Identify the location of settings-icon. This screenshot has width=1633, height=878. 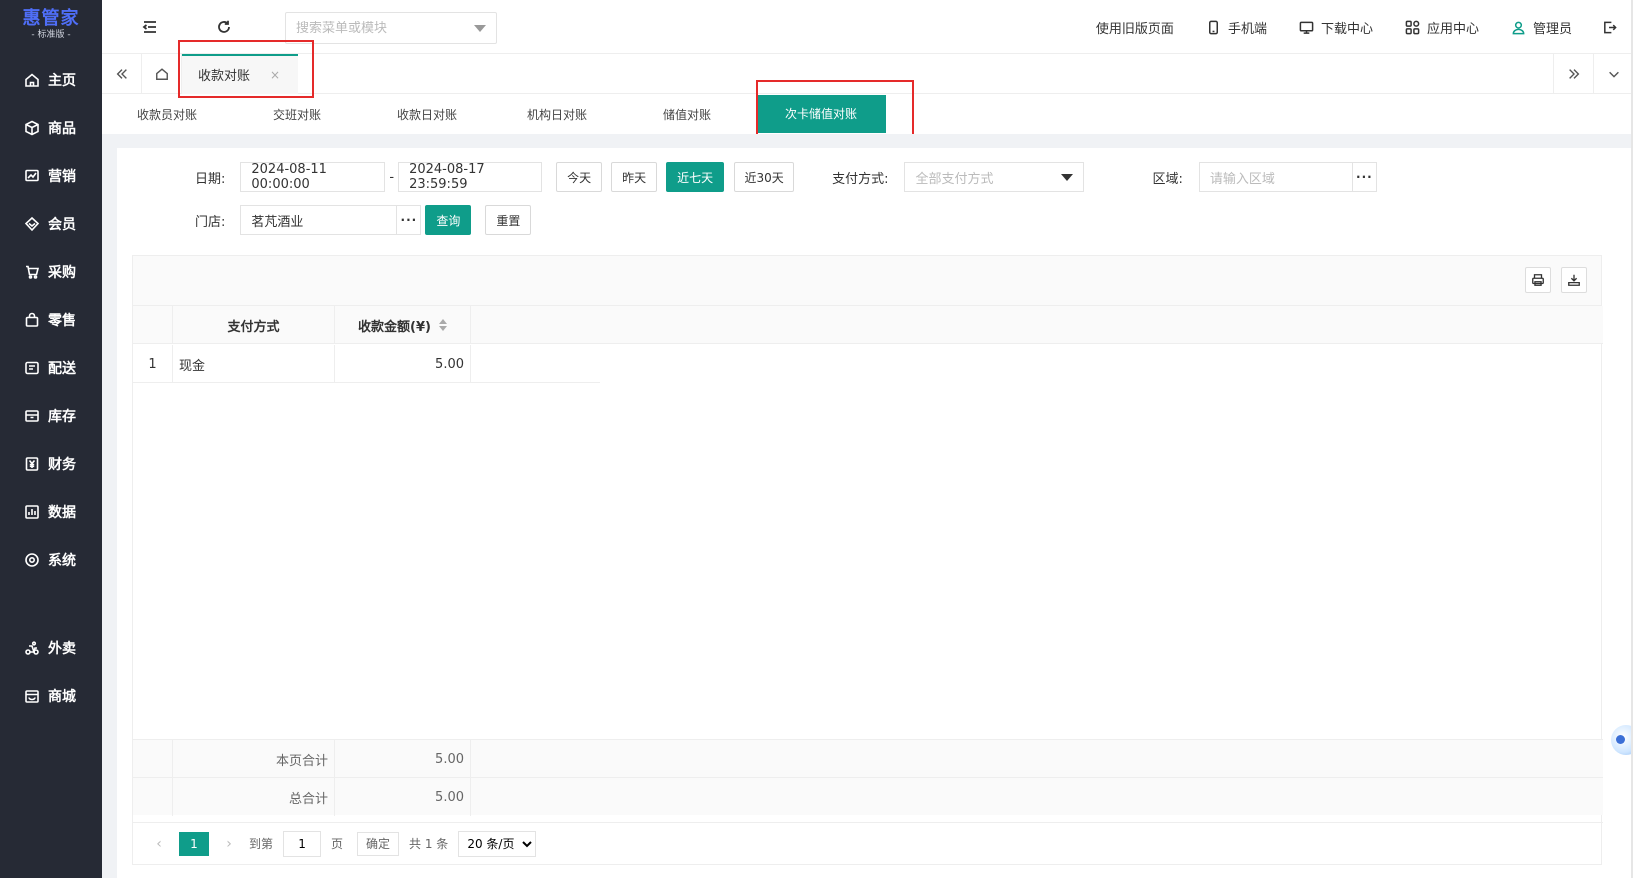
(32, 560).